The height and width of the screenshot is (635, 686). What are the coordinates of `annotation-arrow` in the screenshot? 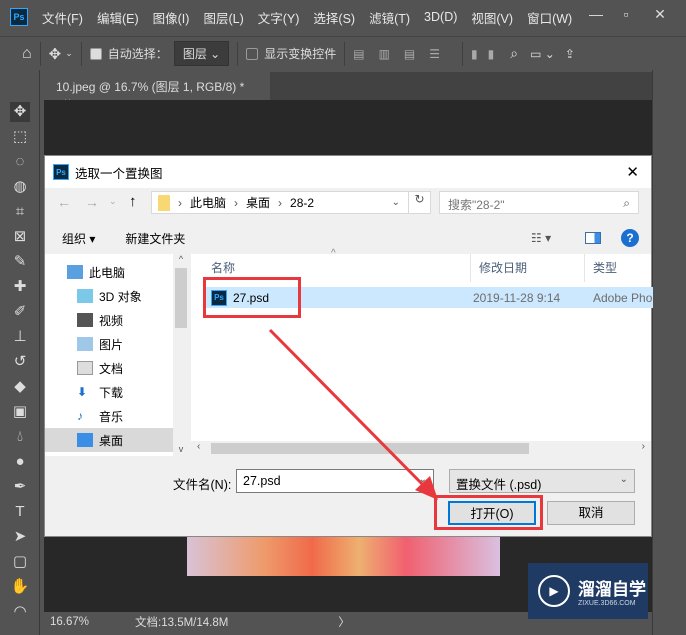 It's located at (353, 414).